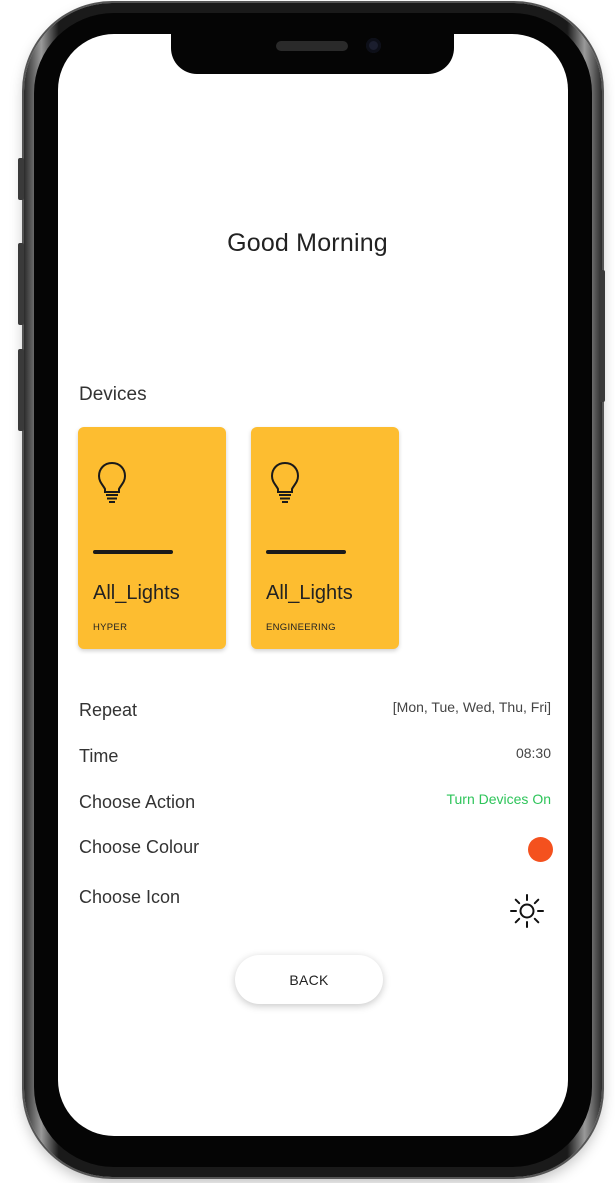  What do you see at coordinates (108, 710) in the screenshot?
I see `repeat-label: Repeat` at bounding box center [108, 710].